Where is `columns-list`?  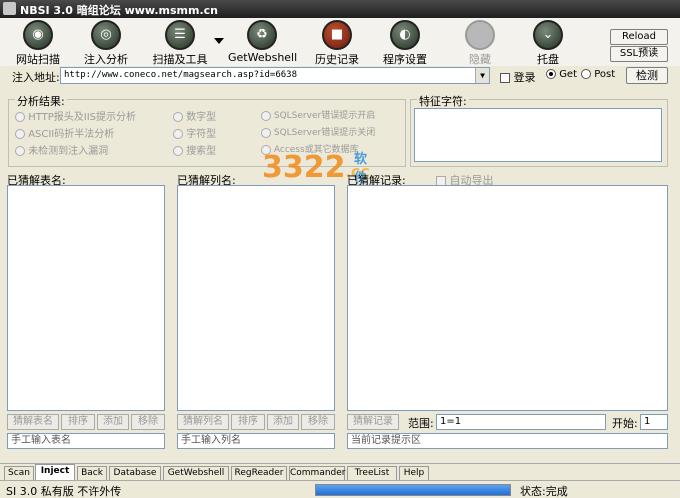
columns-list is located at coordinates (256, 298).